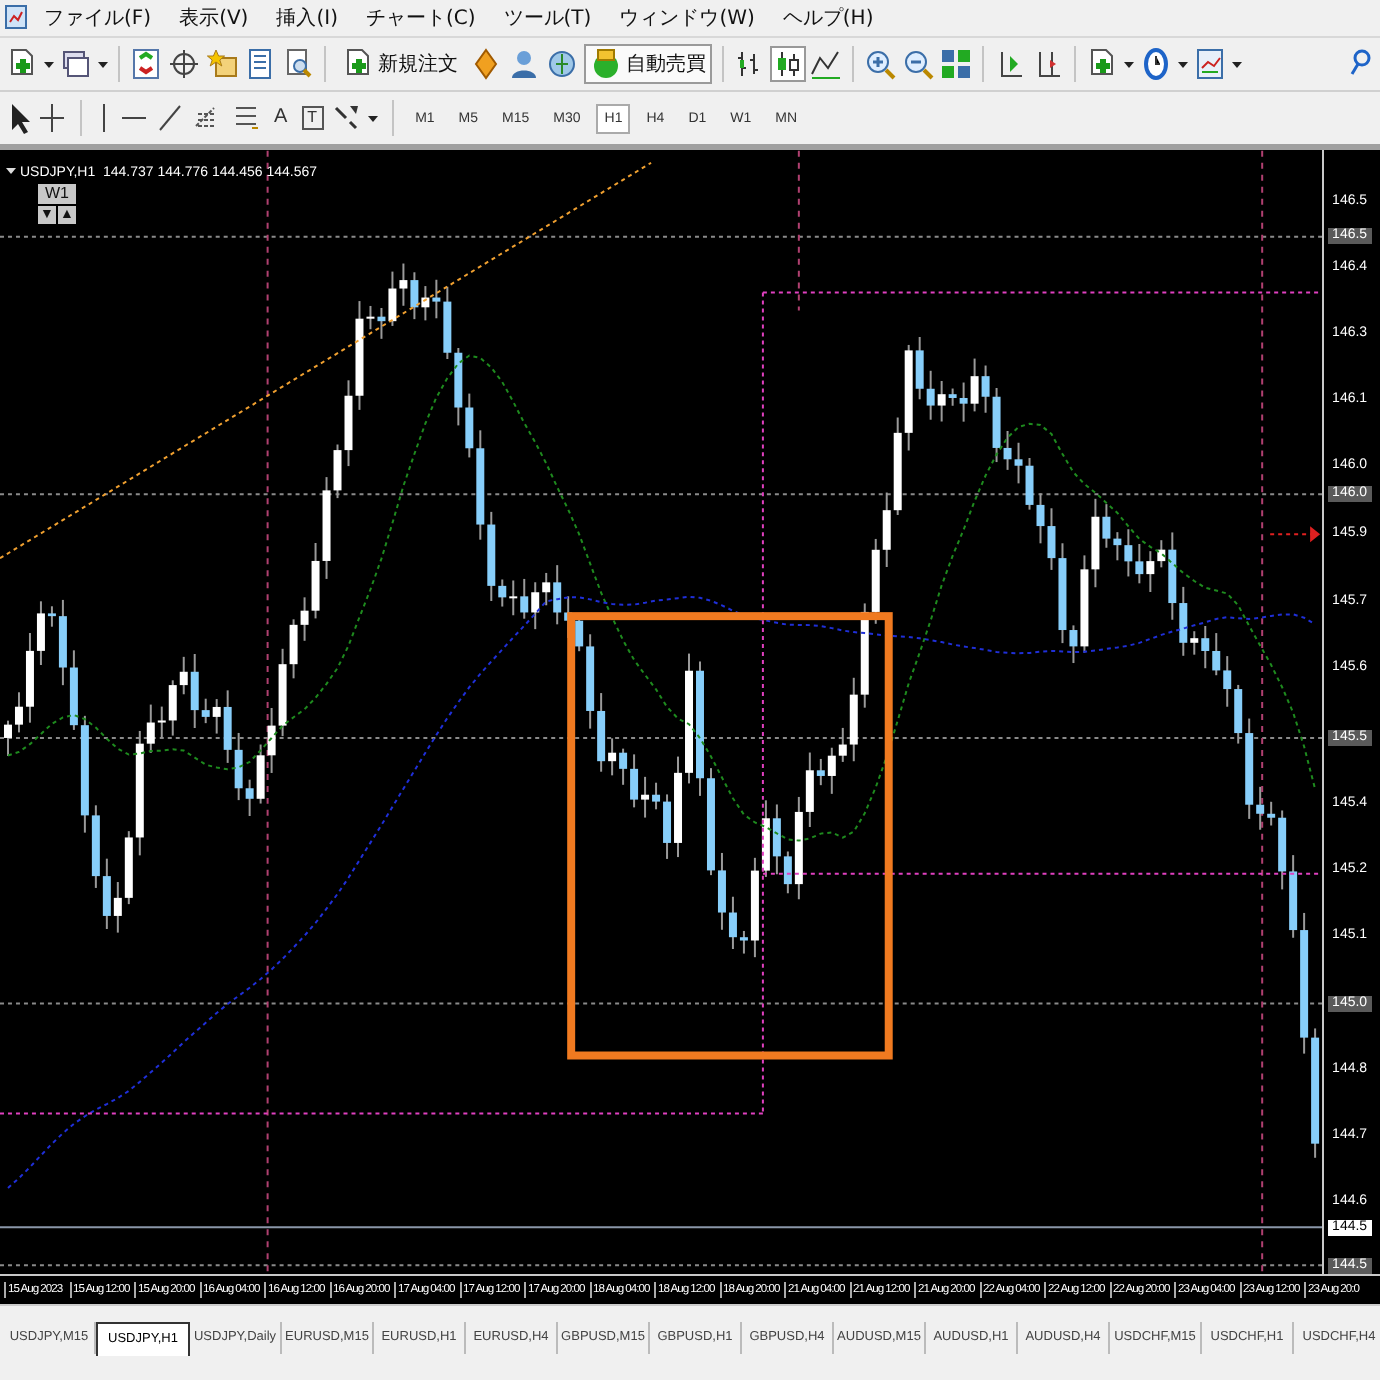  I want to click on menu-item: 表示(V), so click(214, 18).